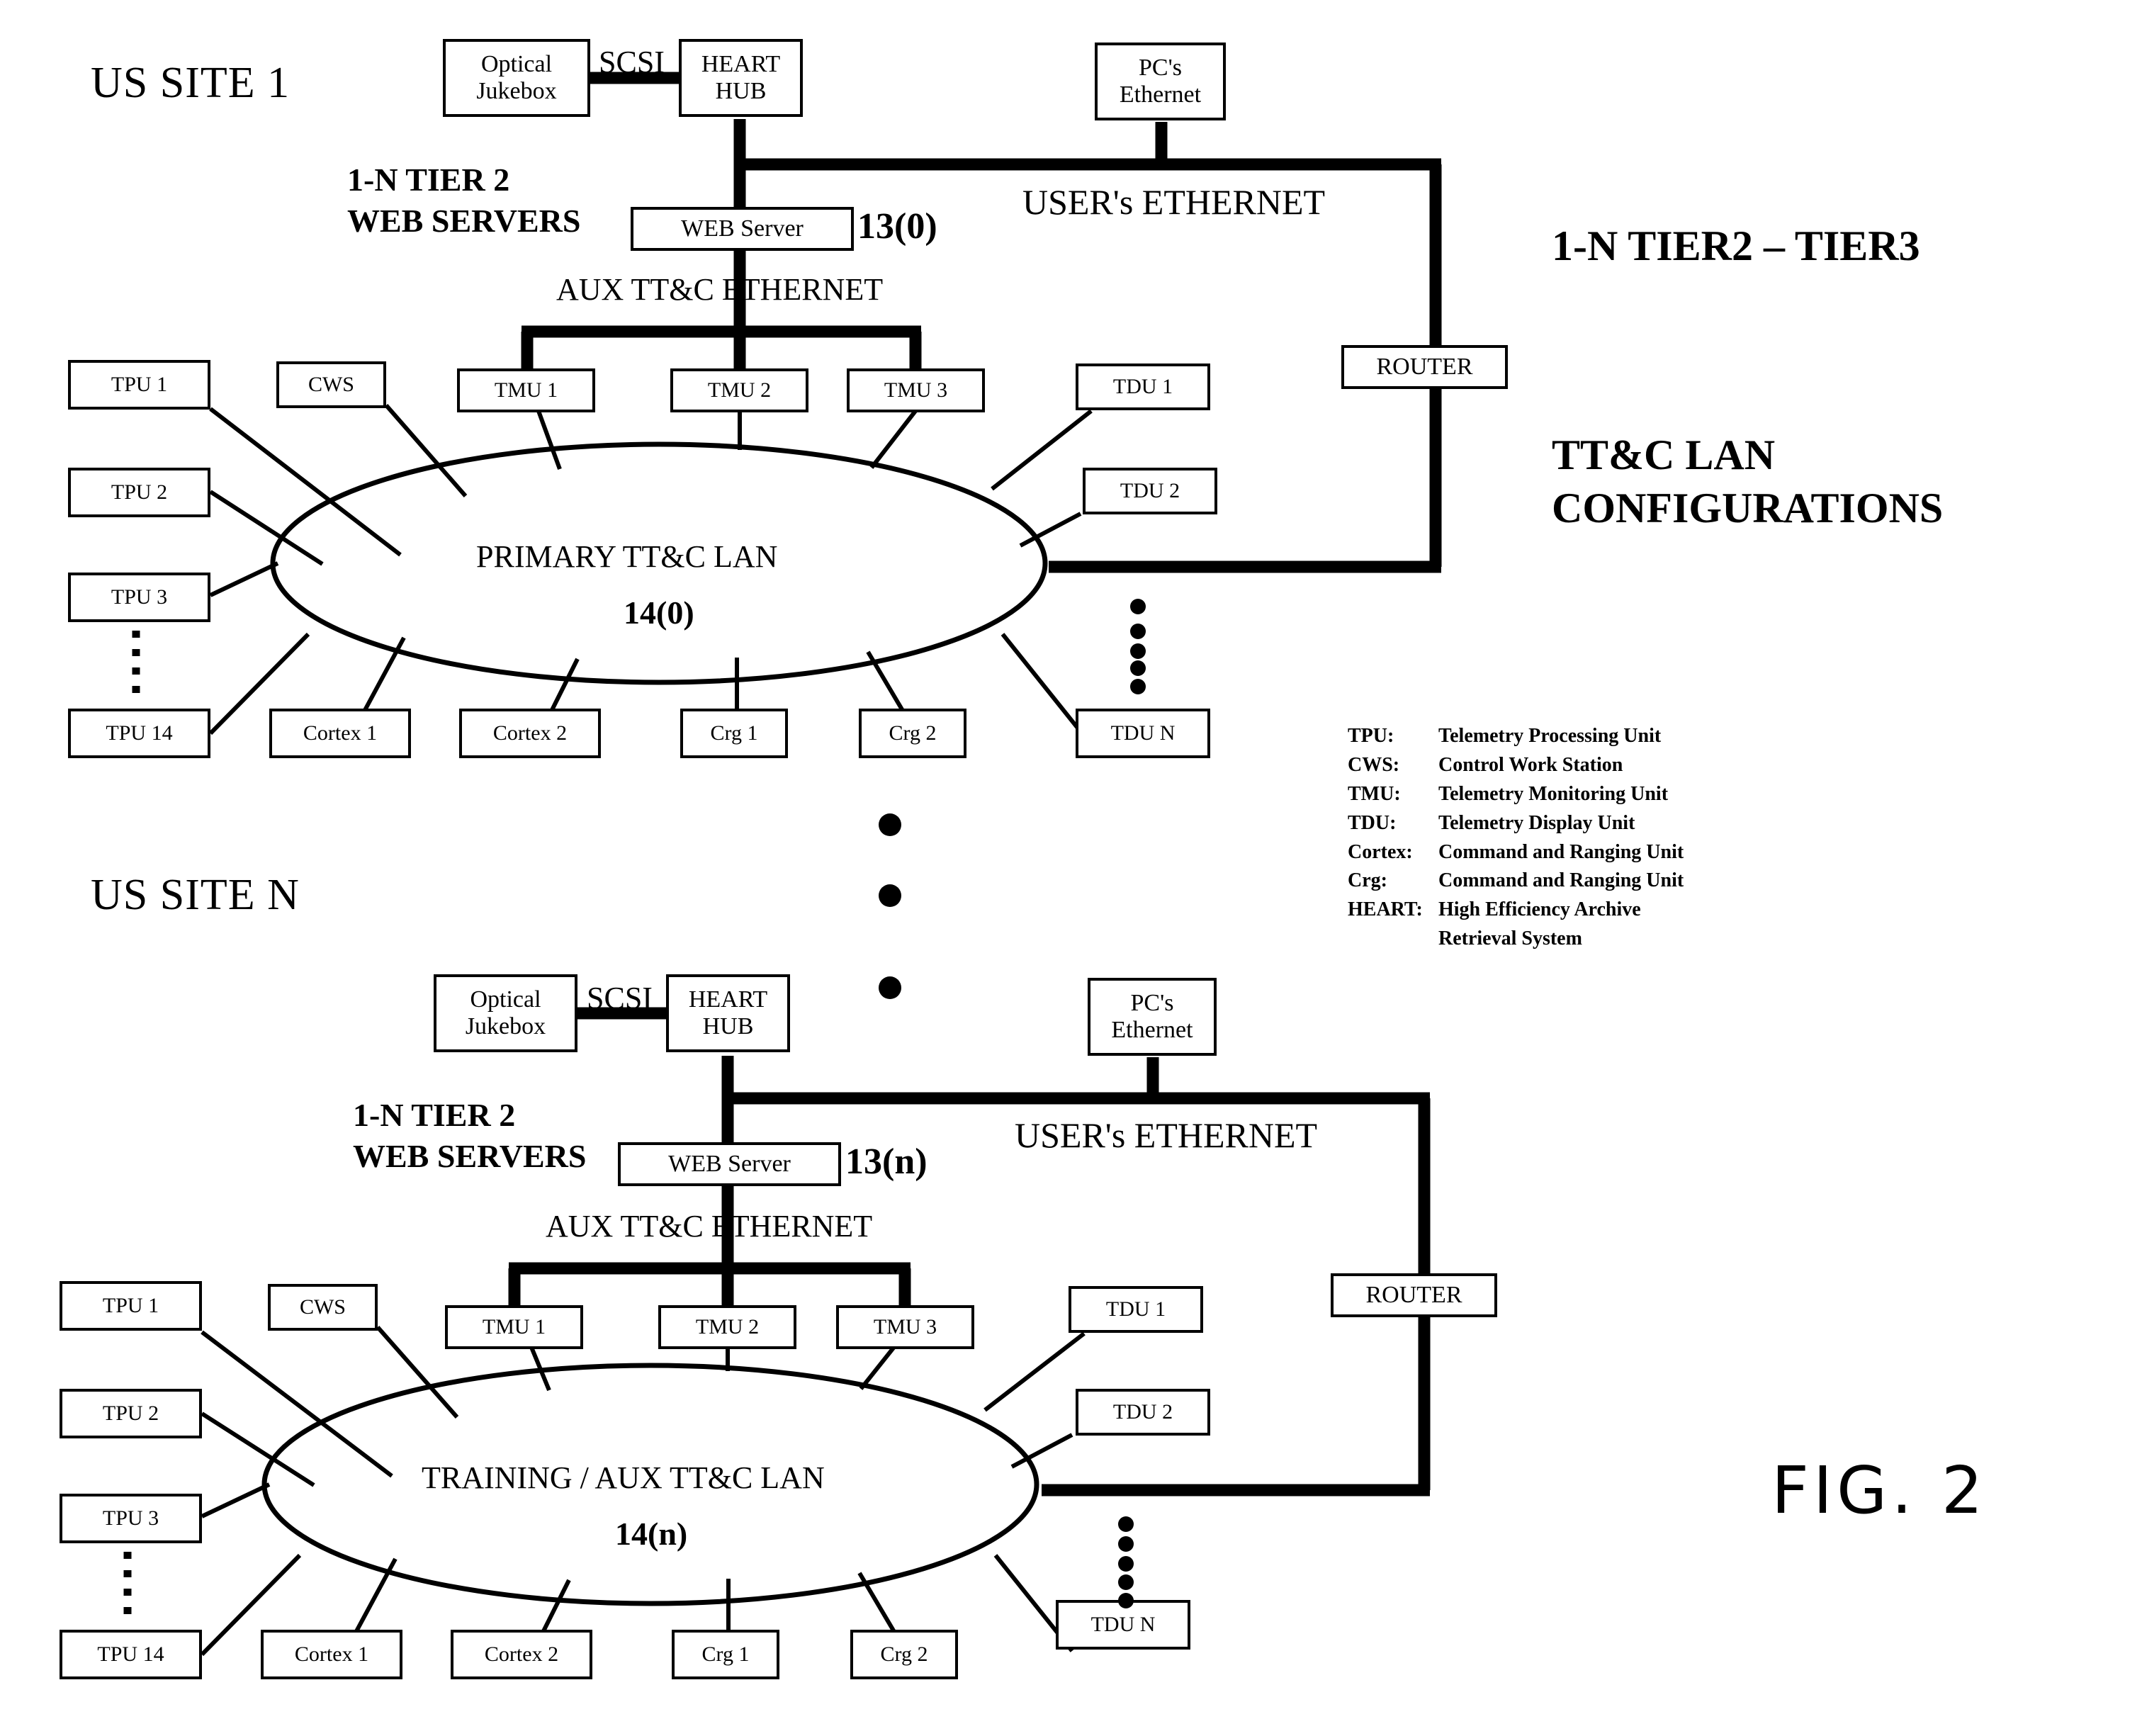 The height and width of the screenshot is (1736, 2142). I want to click on figure-label: FIG. 2, so click(1880, 1490).